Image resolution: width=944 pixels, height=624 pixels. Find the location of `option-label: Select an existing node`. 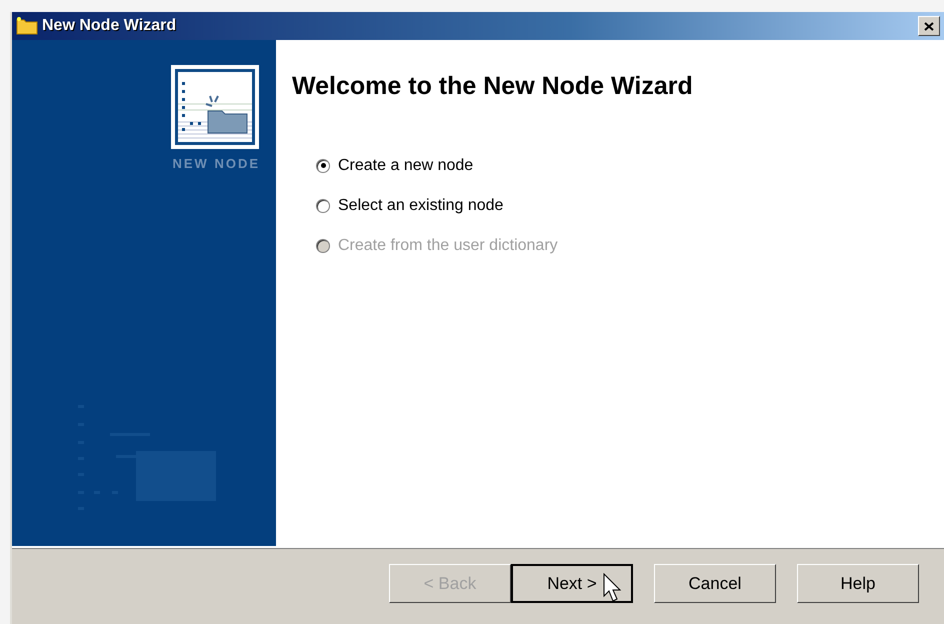

option-label: Select an existing node is located at coordinates (421, 206).